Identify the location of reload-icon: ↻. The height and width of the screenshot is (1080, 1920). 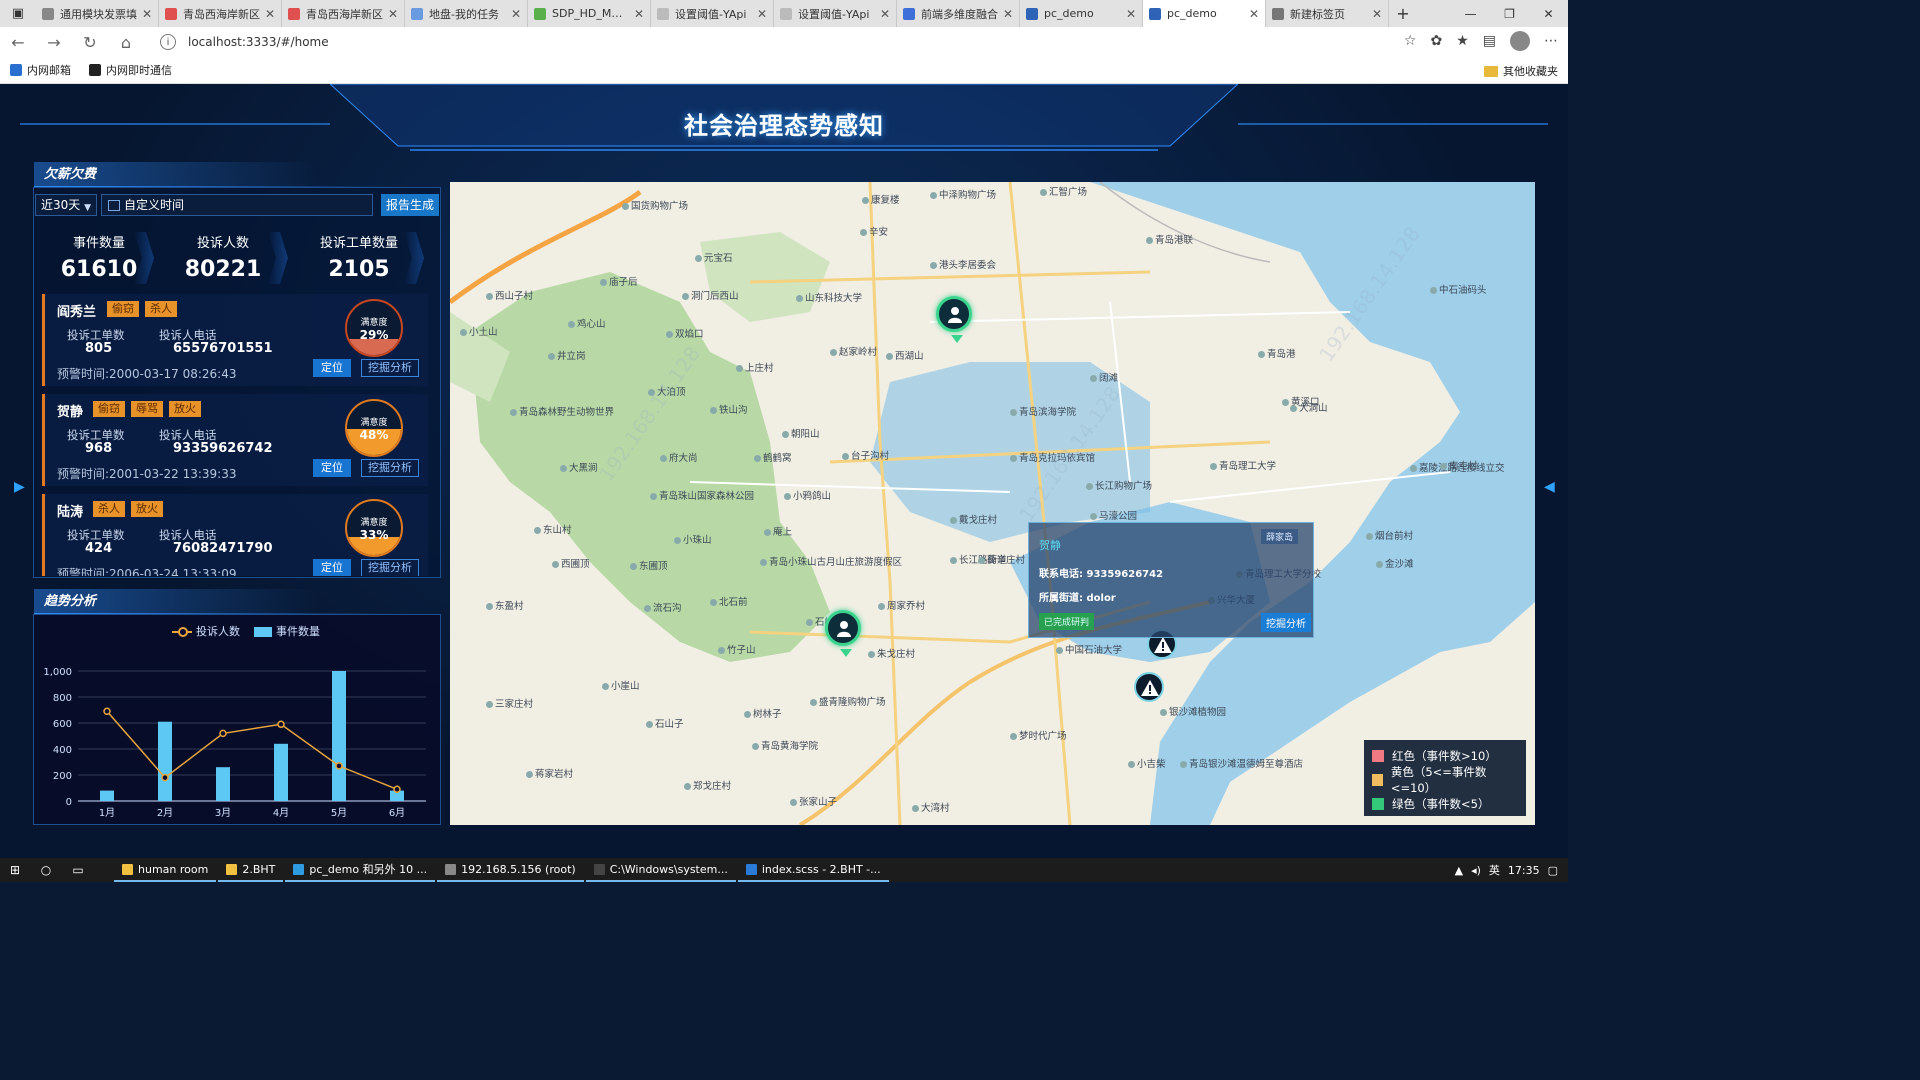
(90, 42).